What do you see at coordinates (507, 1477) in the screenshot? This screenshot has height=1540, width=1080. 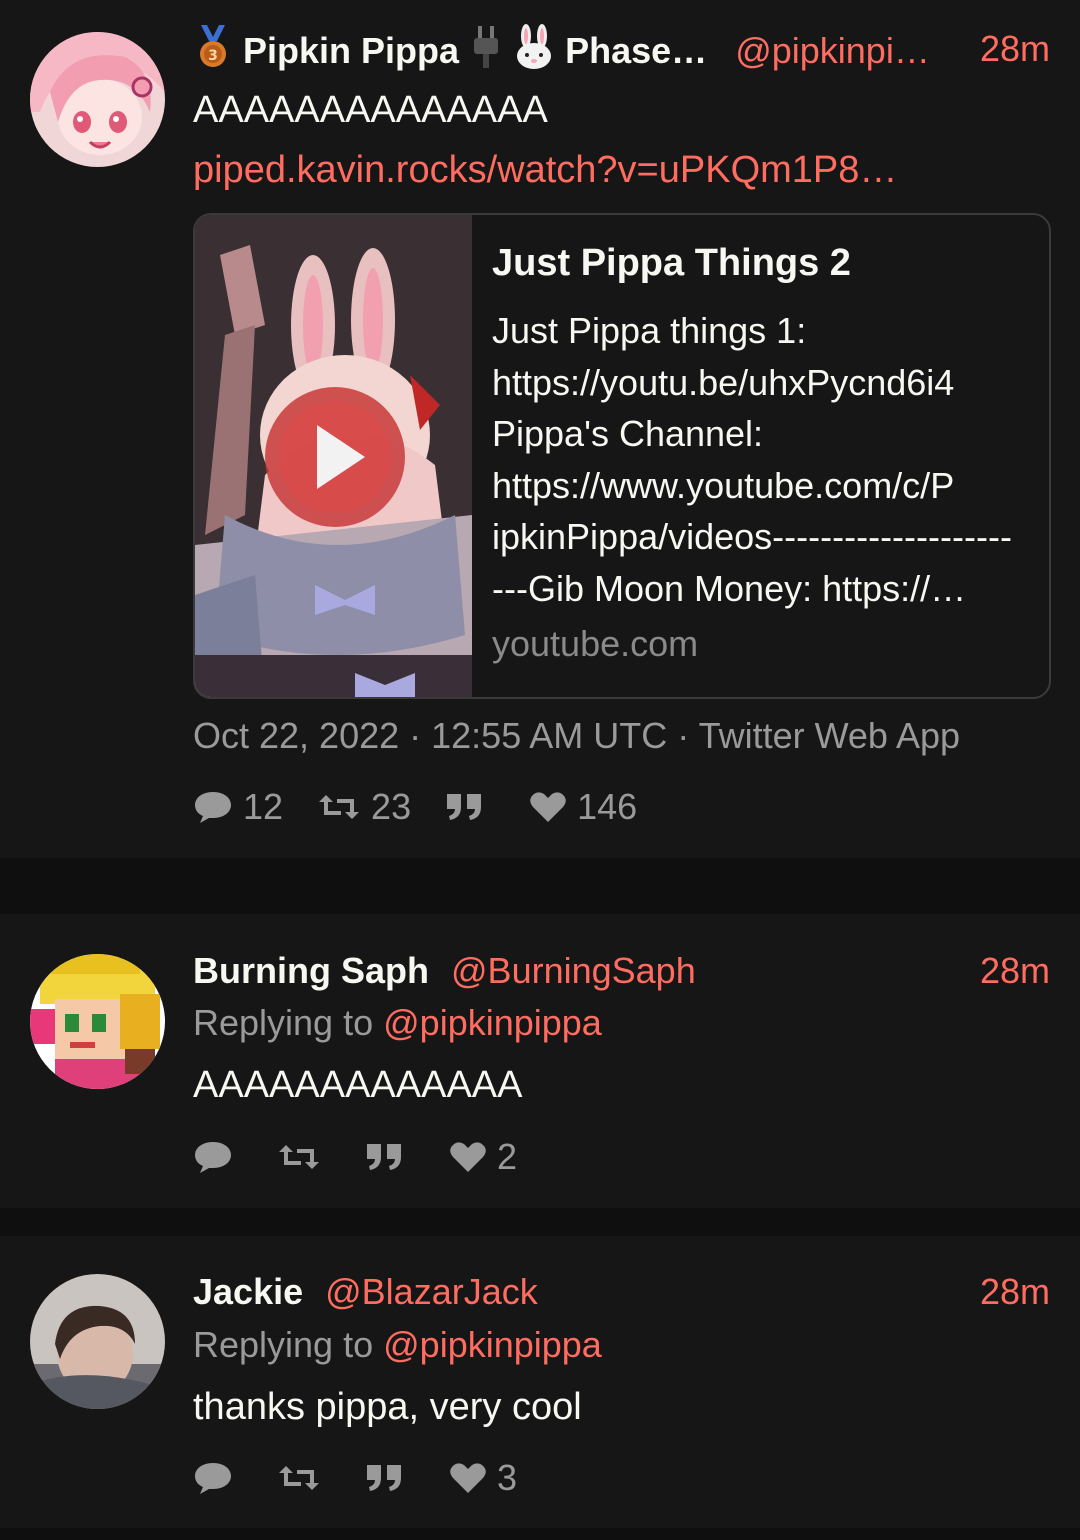 I see `like-count: 3` at bounding box center [507, 1477].